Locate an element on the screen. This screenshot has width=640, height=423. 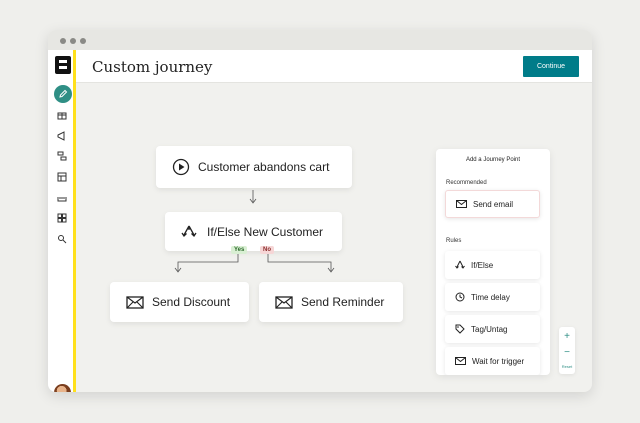
panel-item-label: Wait for trigger is located at coordinates (498, 361).